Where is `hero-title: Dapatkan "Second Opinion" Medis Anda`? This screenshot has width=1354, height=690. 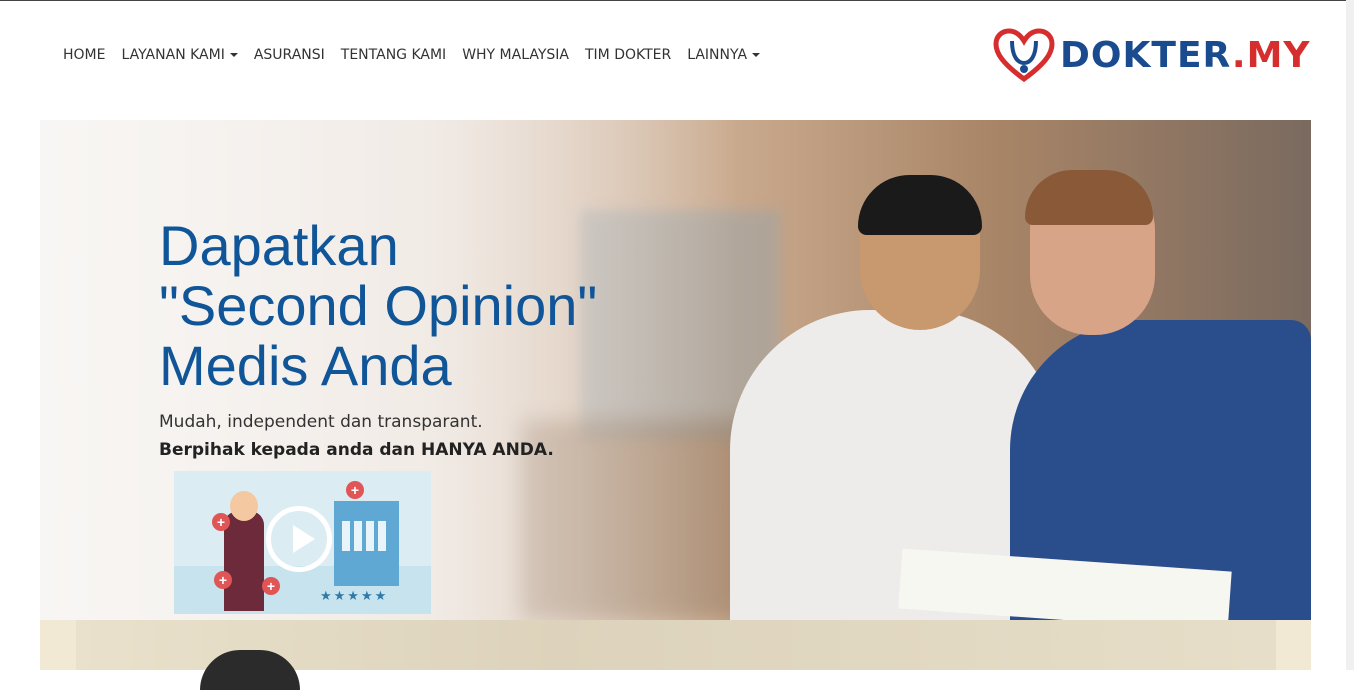
hero-title: Dapatkan "Second Opinion" Medis Anda is located at coordinates (429, 306).